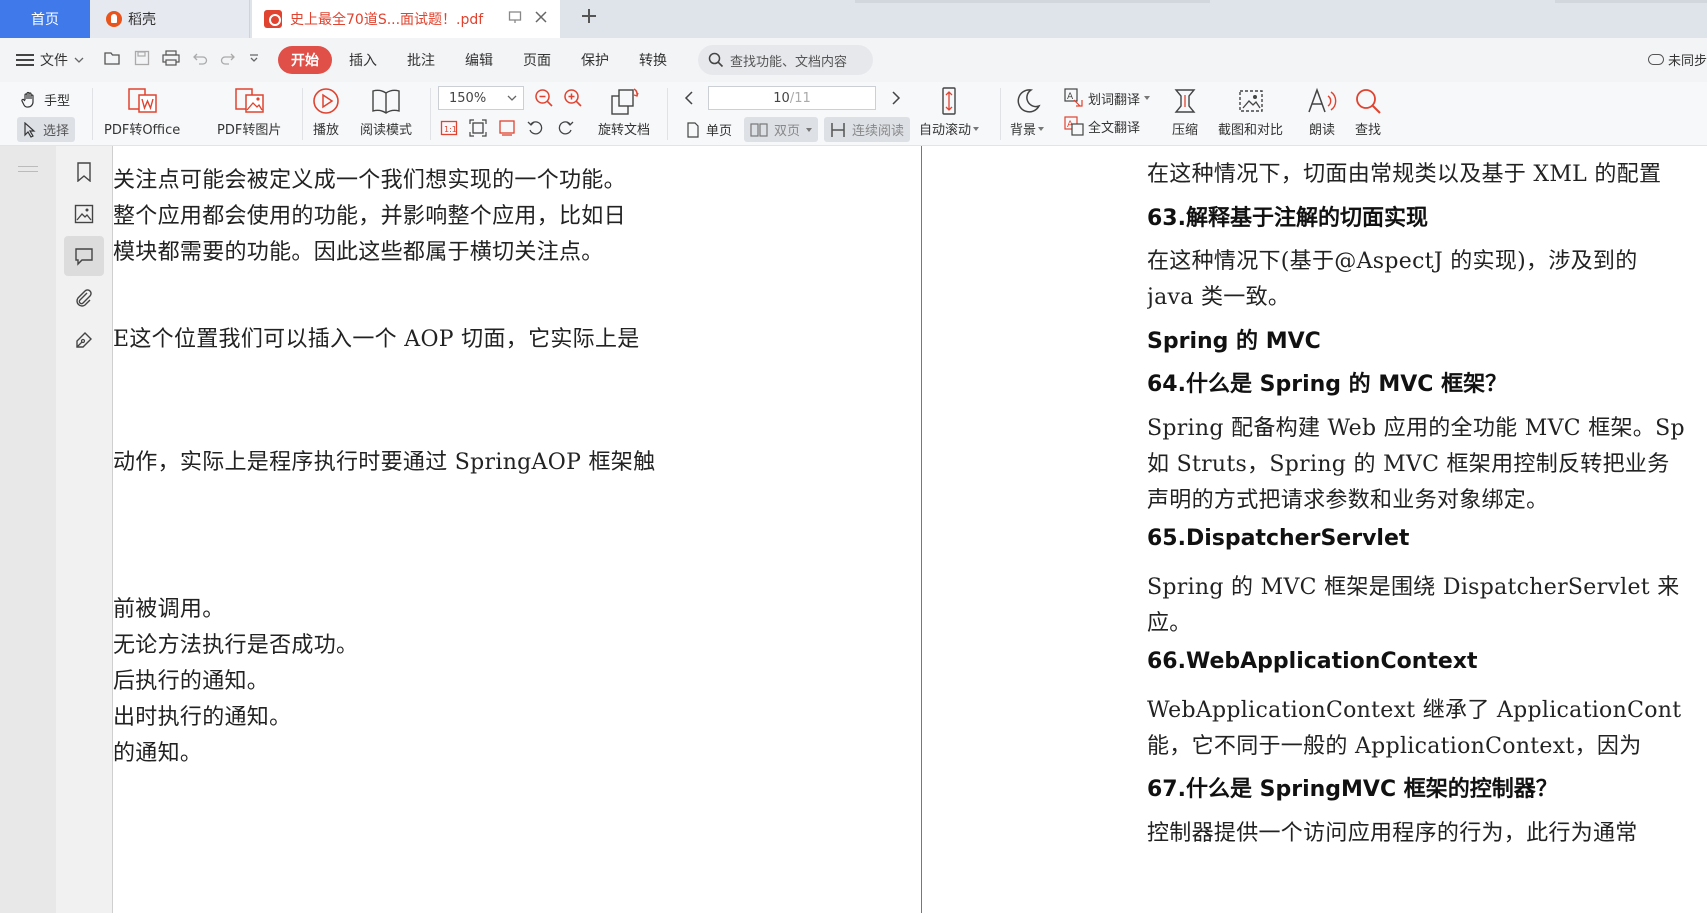 The width and height of the screenshot is (1707, 913). I want to click on full-translate-button: A 全文翻译, so click(1102, 126).